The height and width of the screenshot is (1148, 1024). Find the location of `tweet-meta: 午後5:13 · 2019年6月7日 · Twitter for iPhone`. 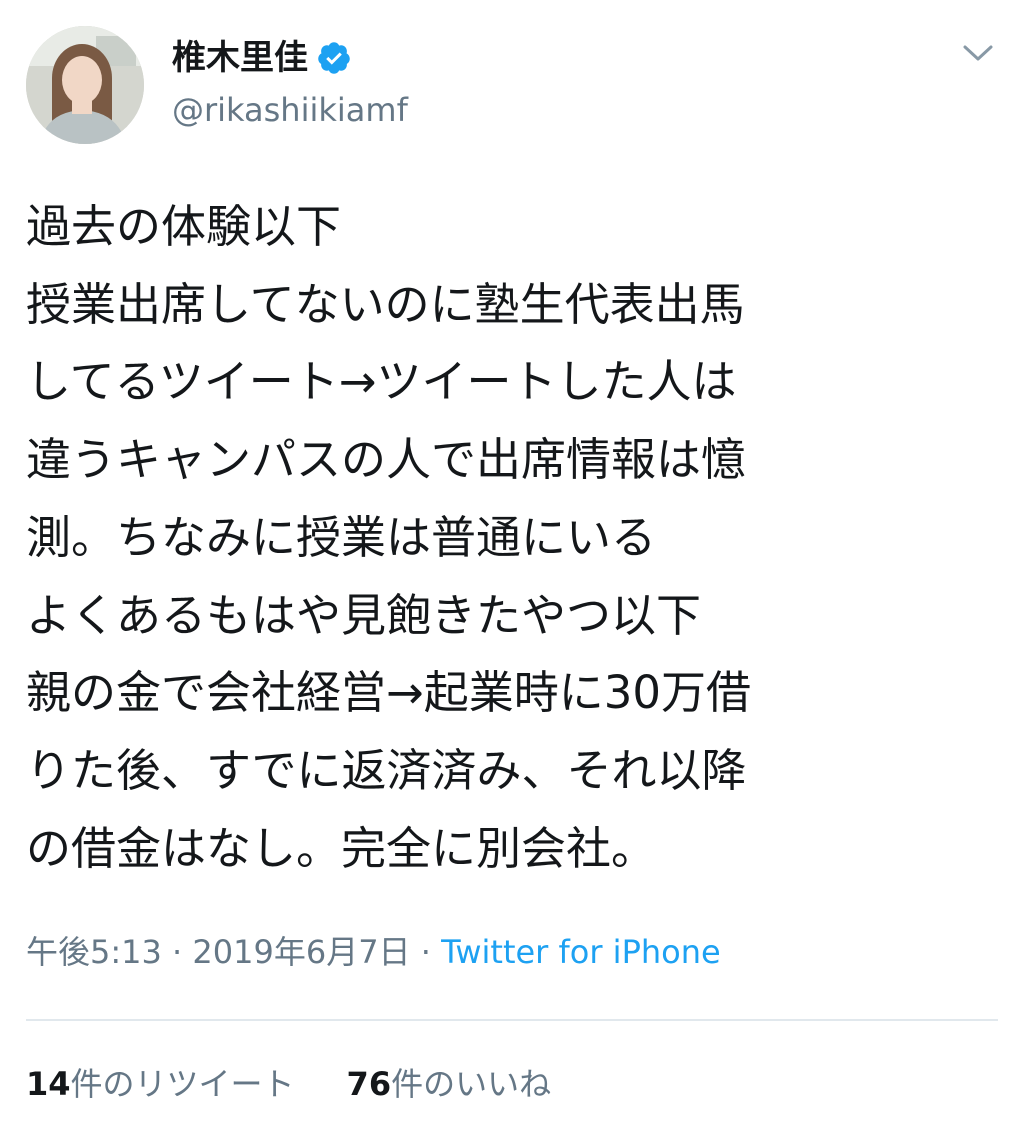

tweet-meta: 午後5:13 · 2019年6月7日 · Twitter for iPhone is located at coordinates (373, 952).